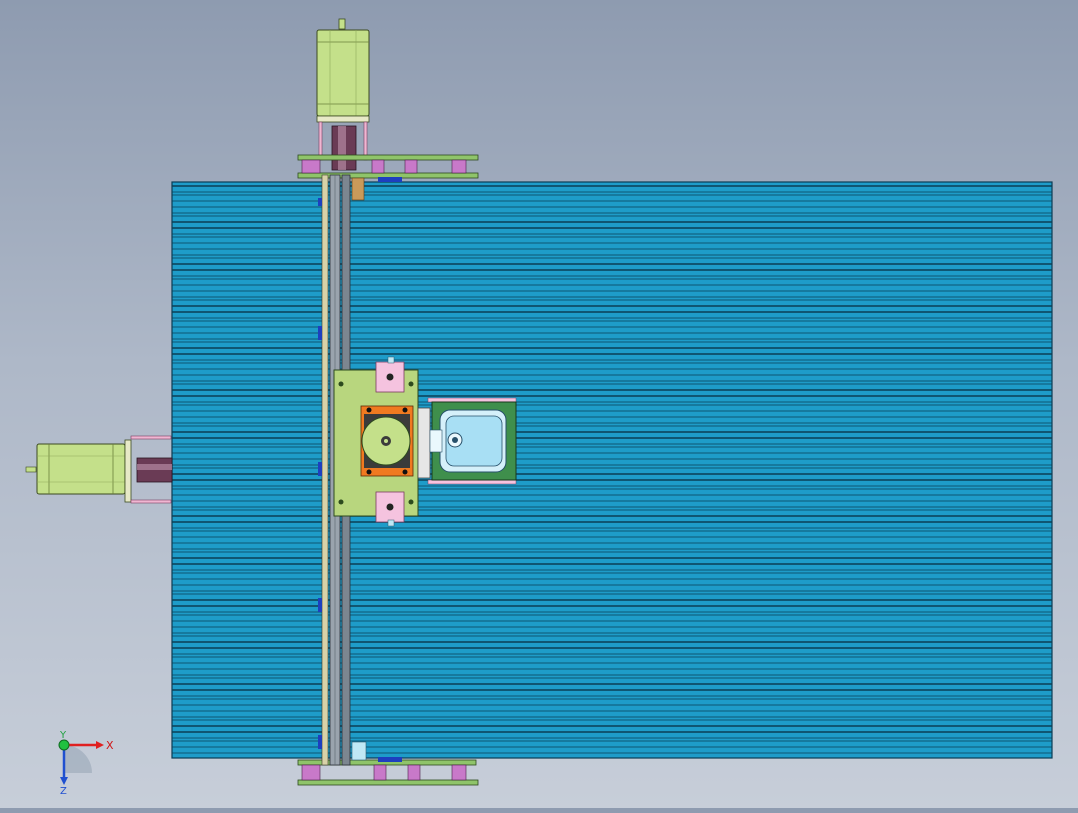 This screenshot has height=813, width=1078. What do you see at coordinates (387, 441) in the screenshot?
I see `spindle-unit` at bounding box center [387, 441].